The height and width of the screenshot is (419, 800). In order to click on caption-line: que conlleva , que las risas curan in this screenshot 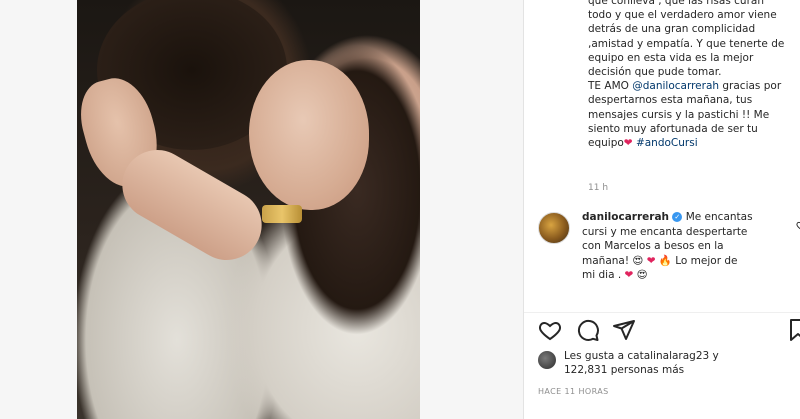, I will do `click(676, 3)`.